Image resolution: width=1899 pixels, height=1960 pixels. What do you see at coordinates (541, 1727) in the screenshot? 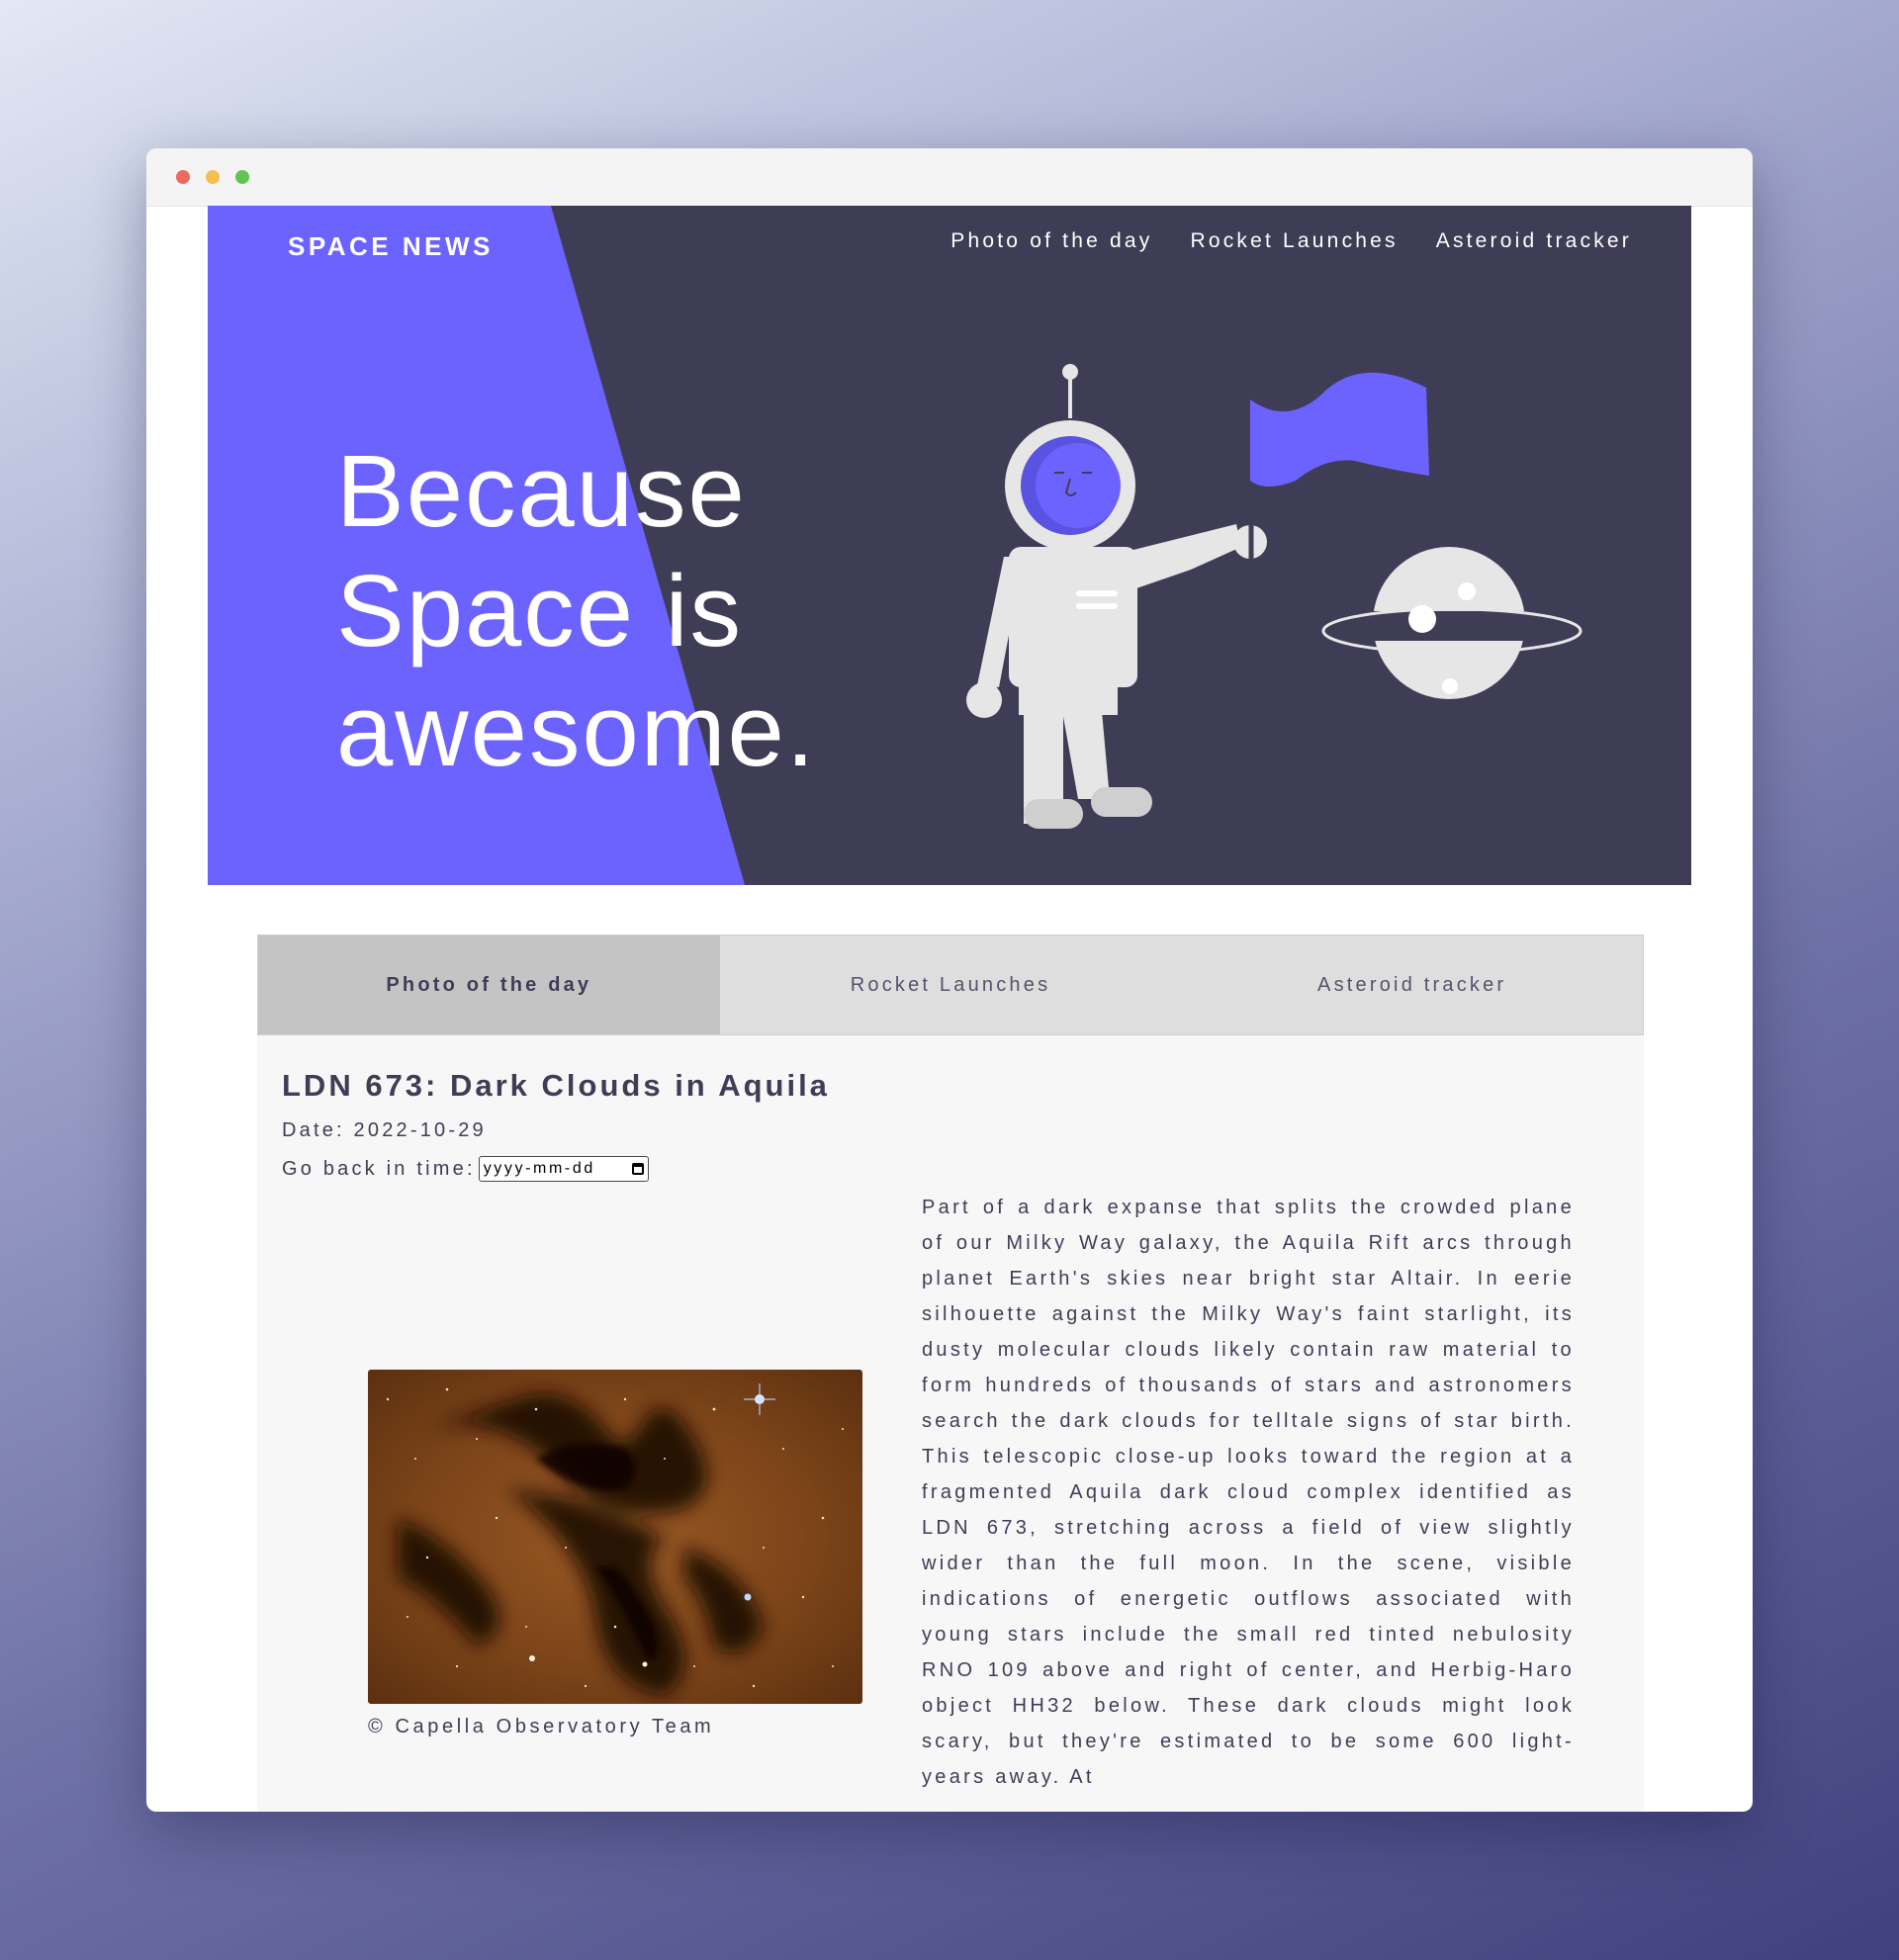
I see `photo-credit: © Capella Observatory Team` at bounding box center [541, 1727].